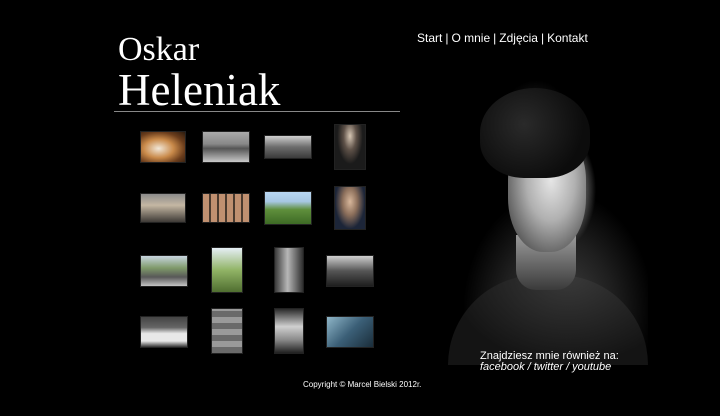  Describe the element at coordinates (227, 331) in the screenshot. I see `gallery-thumbnail-facade` at that location.